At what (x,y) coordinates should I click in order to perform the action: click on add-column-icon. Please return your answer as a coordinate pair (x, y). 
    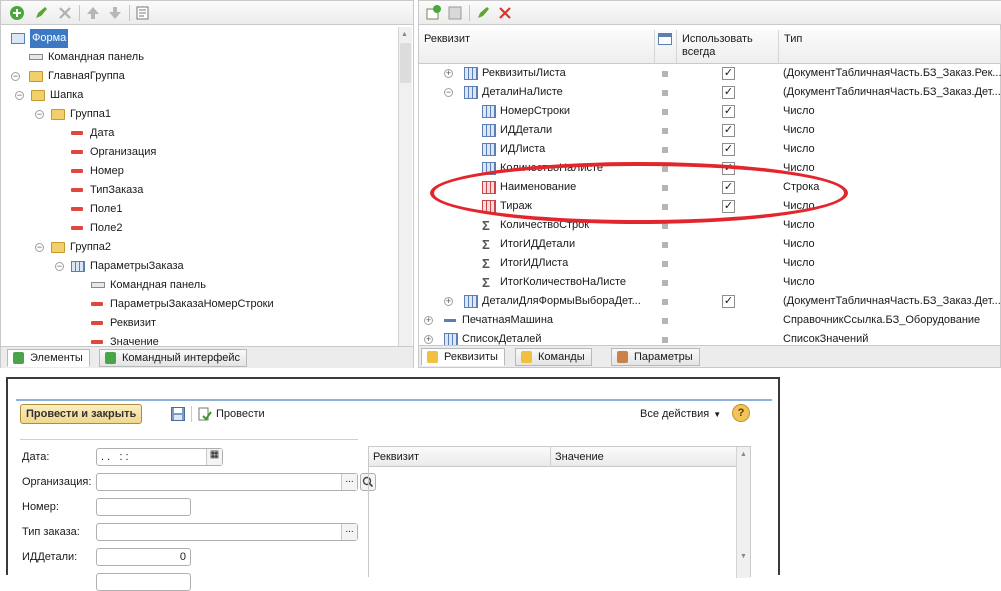
    Looking at the image, I should click on (455, 13).